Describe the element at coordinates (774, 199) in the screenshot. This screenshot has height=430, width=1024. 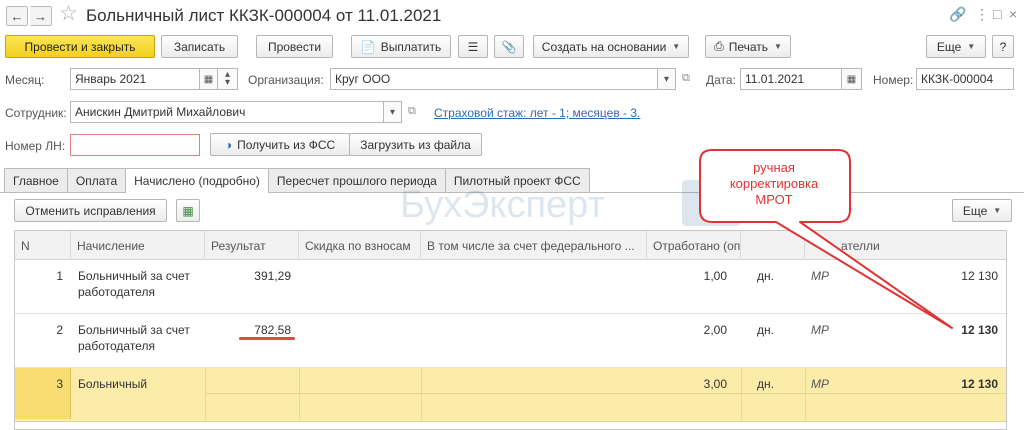
I see `callout-line3: МРОТ` at that location.